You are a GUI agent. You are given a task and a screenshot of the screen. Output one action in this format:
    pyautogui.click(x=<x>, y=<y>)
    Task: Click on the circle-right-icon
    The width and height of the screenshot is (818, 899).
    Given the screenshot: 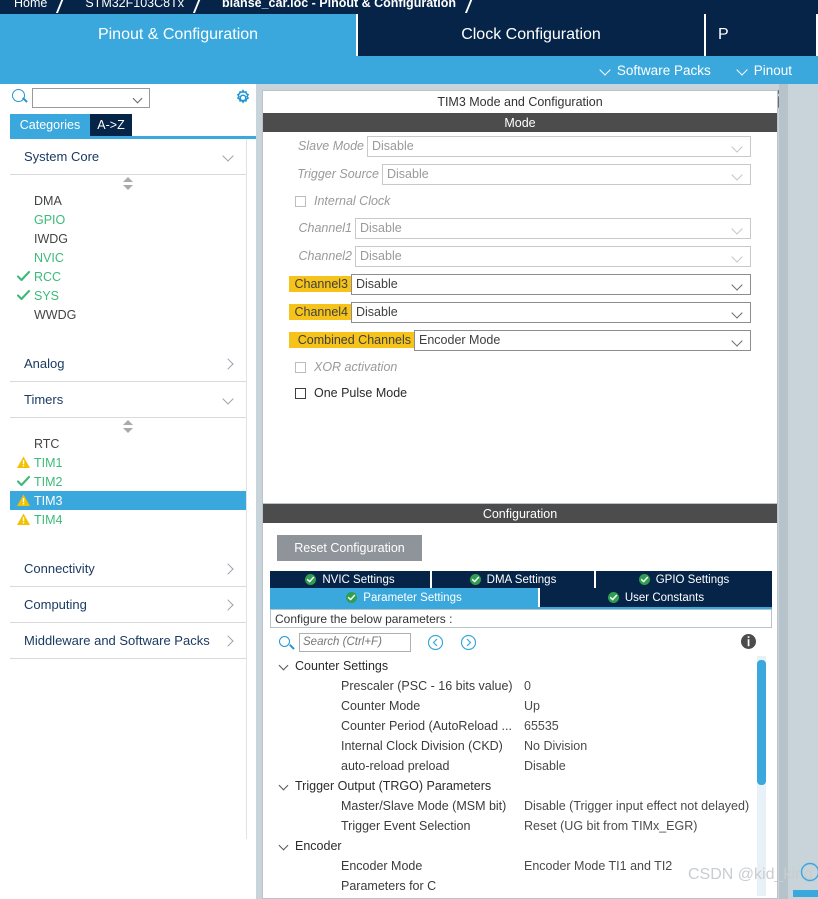 What is the action you would take?
    pyautogui.click(x=468, y=642)
    